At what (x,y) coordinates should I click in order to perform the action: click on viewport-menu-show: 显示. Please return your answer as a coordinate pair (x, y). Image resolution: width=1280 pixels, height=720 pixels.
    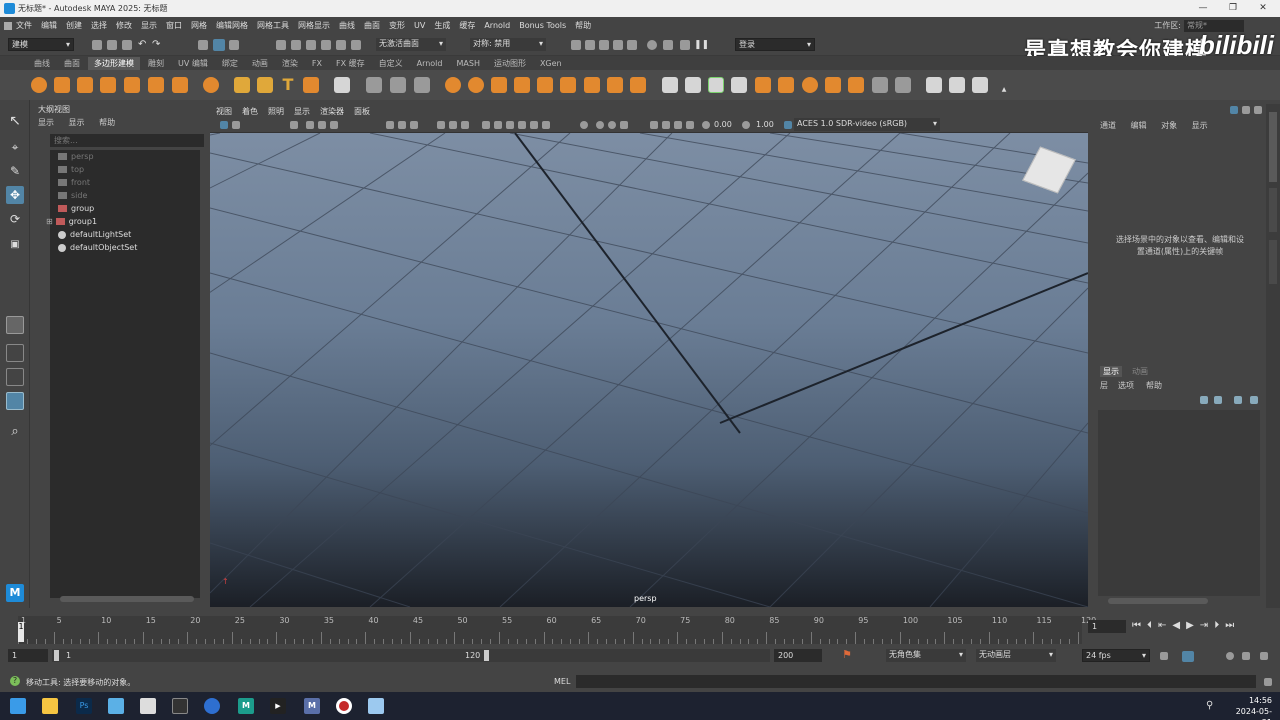
    Looking at the image, I should click on (302, 111).